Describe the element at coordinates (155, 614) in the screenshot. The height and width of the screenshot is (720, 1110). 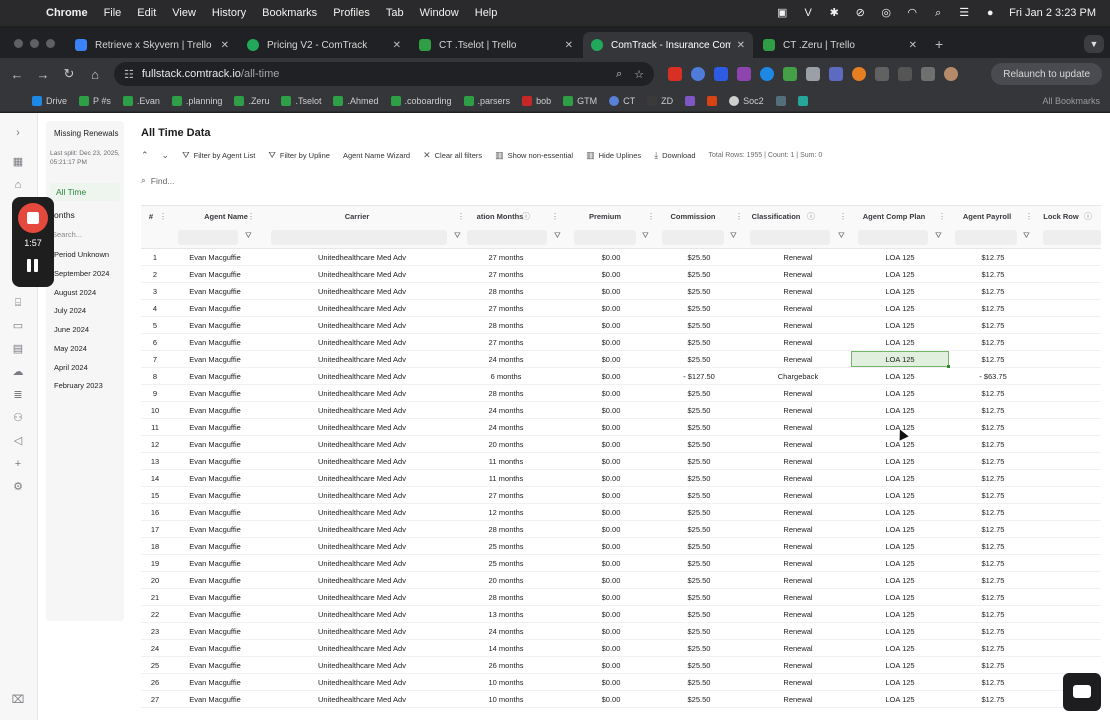
I see `cell-row-number: 22` at that location.